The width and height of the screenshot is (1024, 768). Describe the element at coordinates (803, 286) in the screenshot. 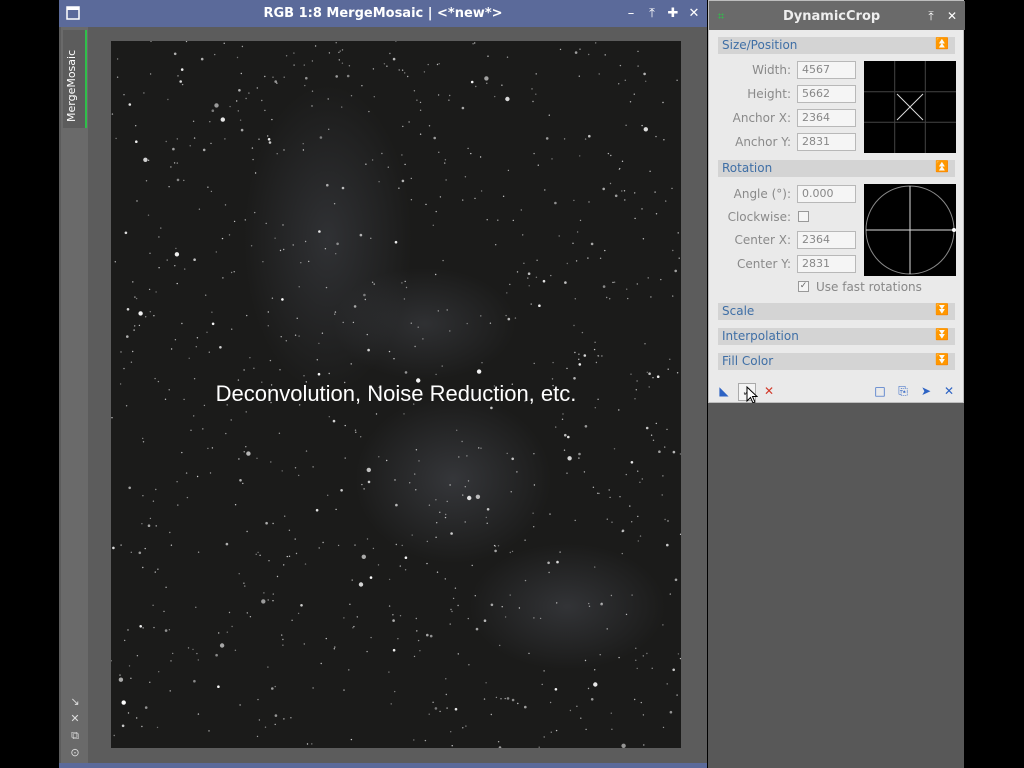

I see `fast-rotations-checkbox: ✓` at that location.